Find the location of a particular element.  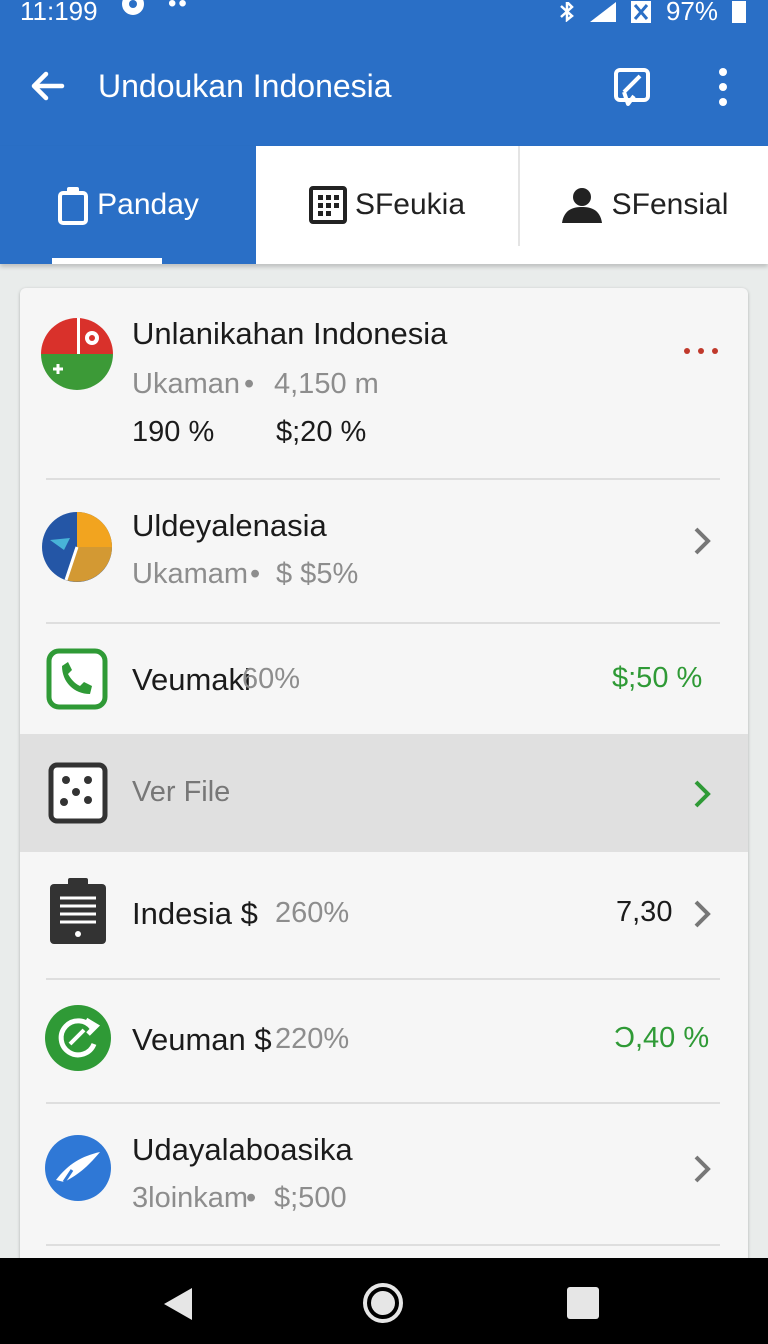

more-horiz-icon is located at coordinates (701, 351).